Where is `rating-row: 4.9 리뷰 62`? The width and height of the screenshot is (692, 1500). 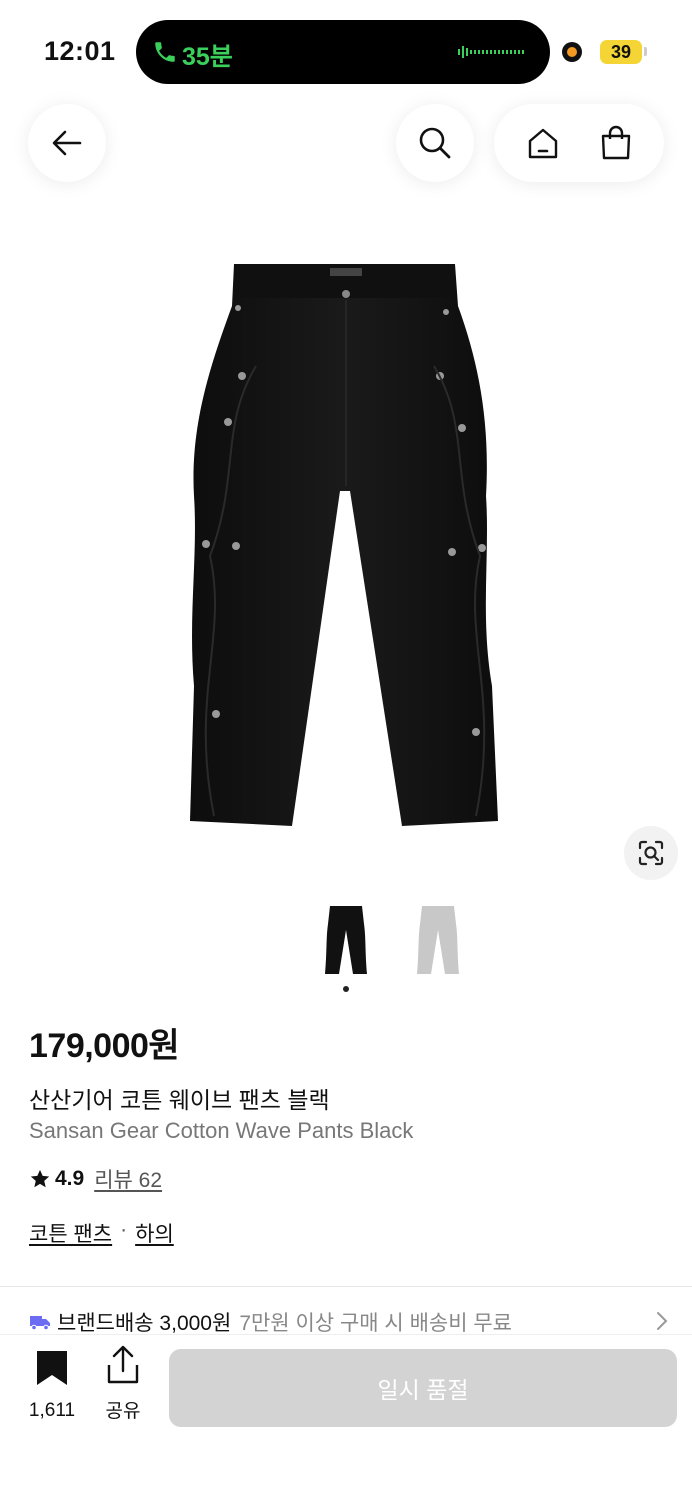 rating-row: 4.9 리뷰 62 is located at coordinates (95, 1179).